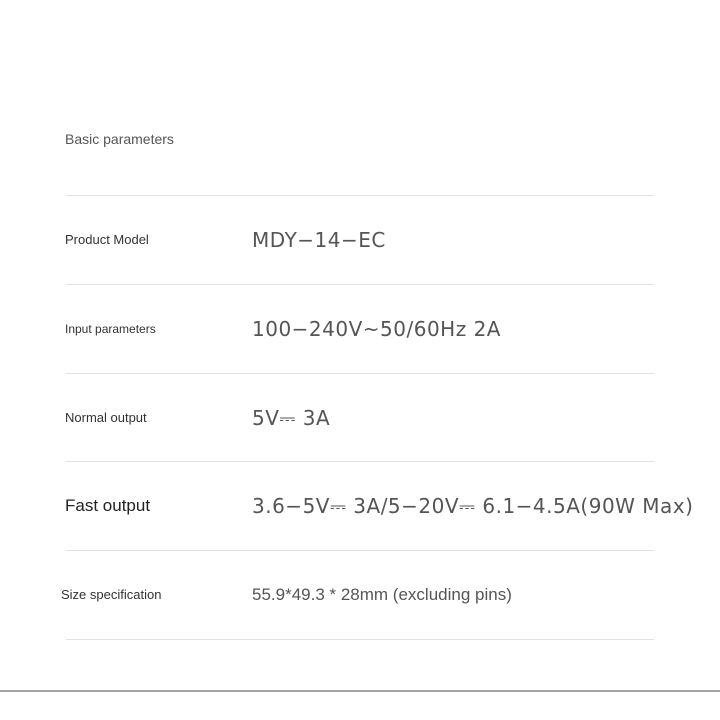 The height and width of the screenshot is (720, 720). Describe the element at coordinates (473, 506) in the screenshot. I see `row-value: 3.6−5V⎓ 3A/5−20V⎓ 6.1−4.5A(90W Max)` at that location.